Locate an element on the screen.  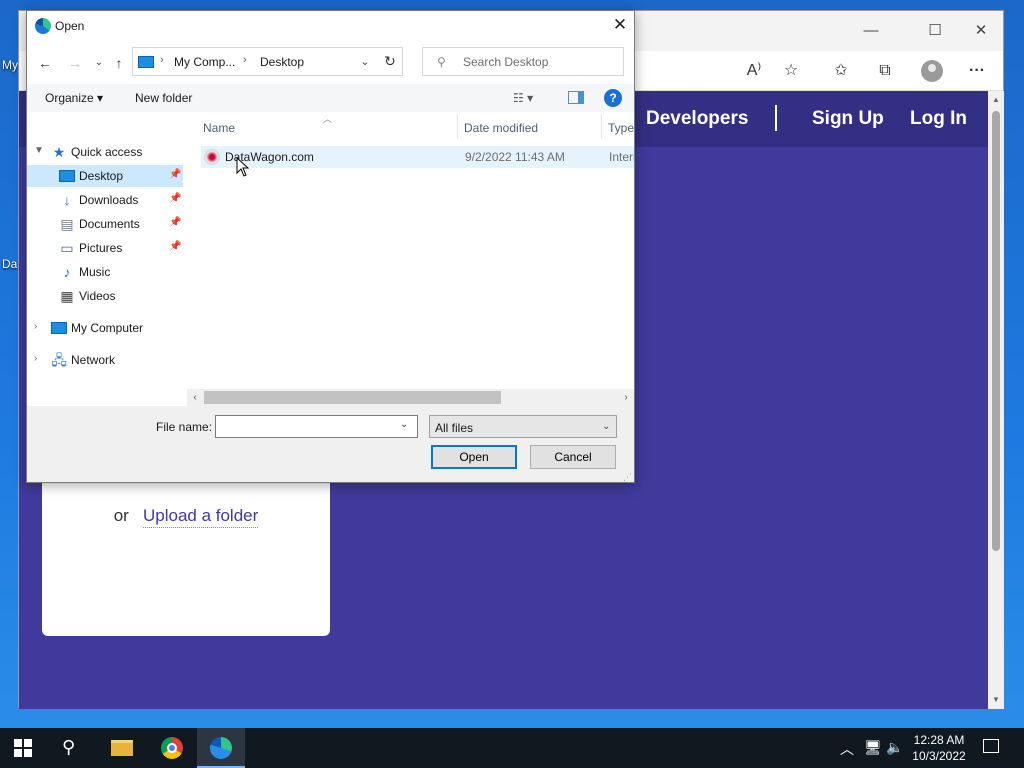
breadcrumb-desktop: Desktop is located at coordinates (282, 62).